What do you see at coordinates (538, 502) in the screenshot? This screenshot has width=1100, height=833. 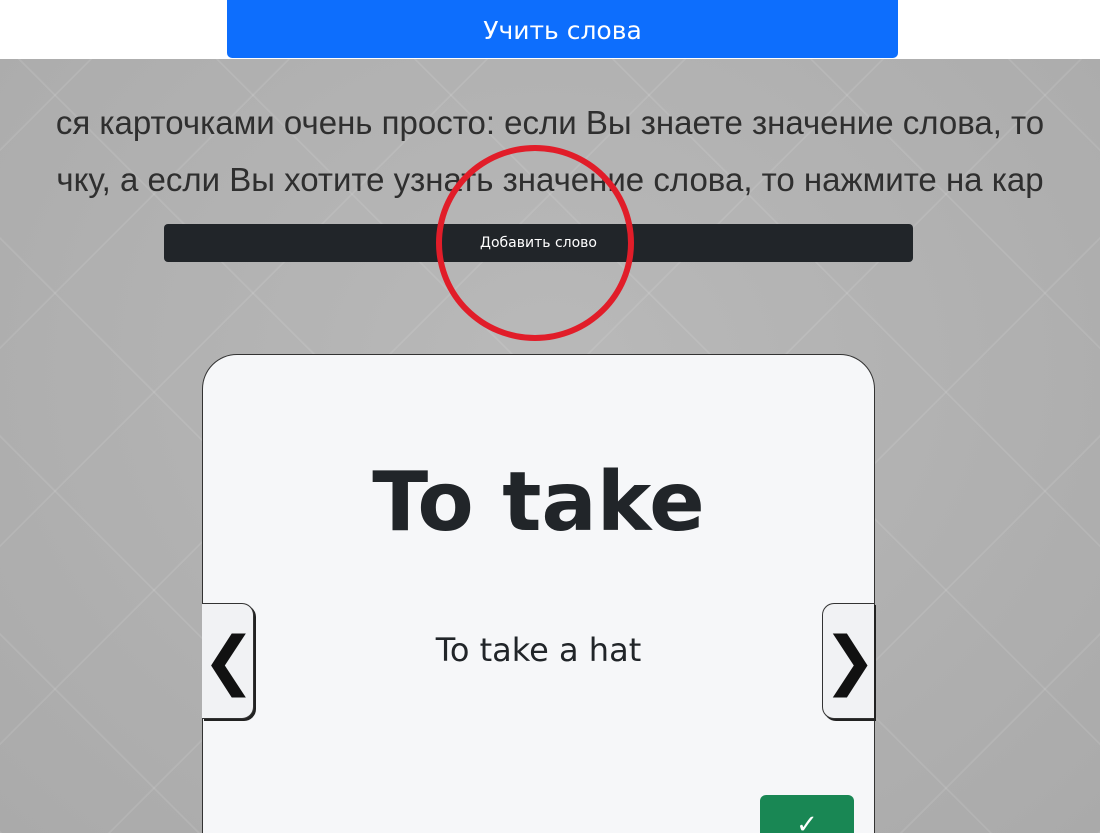 I see `card-word: To take` at bounding box center [538, 502].